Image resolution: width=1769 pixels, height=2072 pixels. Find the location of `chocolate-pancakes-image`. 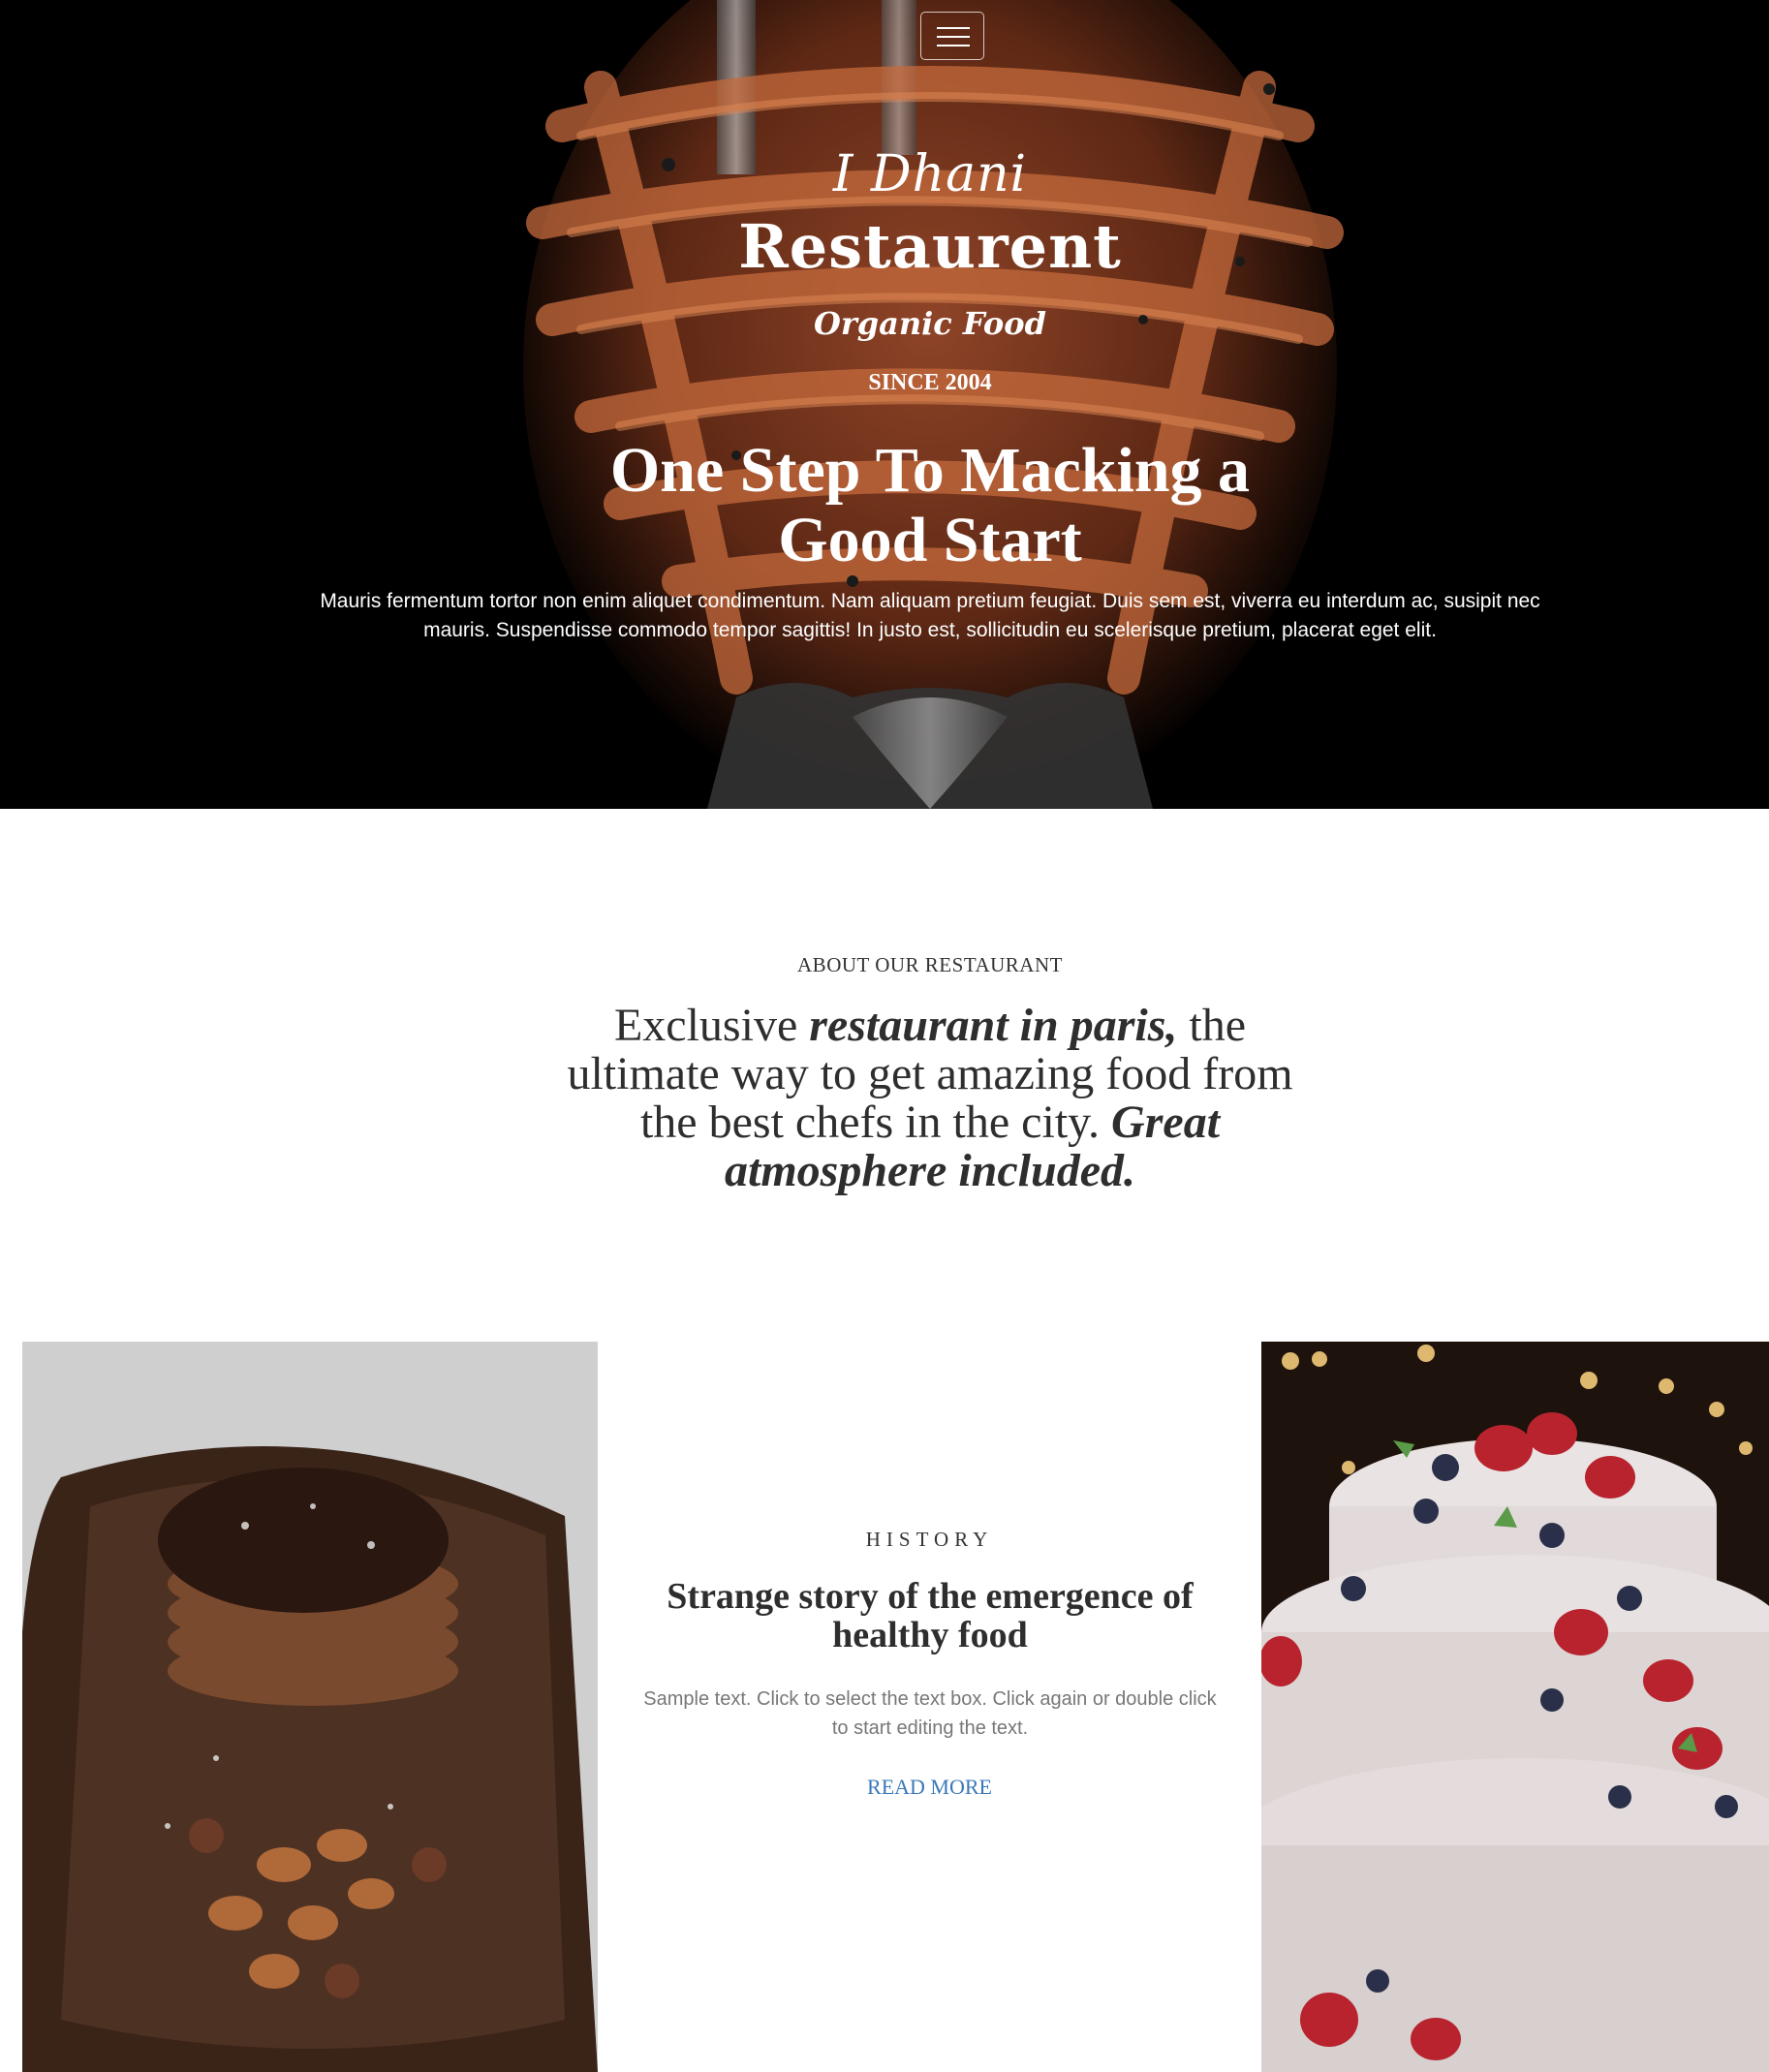

chocolate-pancakes-image is located at coordinates (310, 1707).